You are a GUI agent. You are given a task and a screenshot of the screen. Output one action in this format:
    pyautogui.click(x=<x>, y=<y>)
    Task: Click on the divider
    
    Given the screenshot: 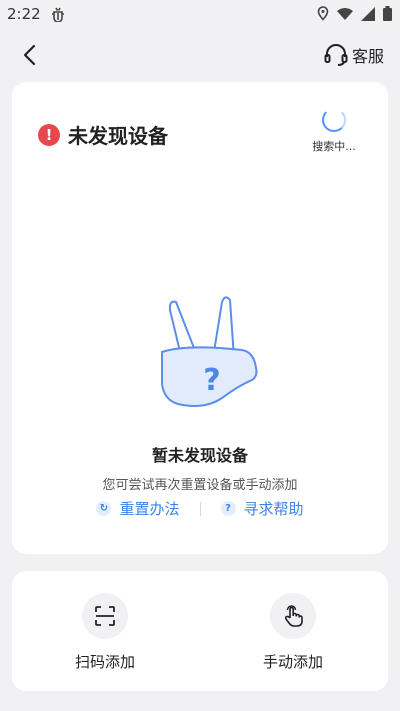 What is the action you would take?
    pyautogui.click(x=200, y=508)
    